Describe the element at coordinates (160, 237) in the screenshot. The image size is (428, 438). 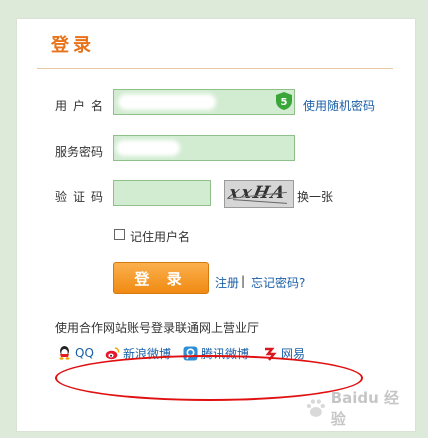
I see `remember-label: 记住用户名` at that location.